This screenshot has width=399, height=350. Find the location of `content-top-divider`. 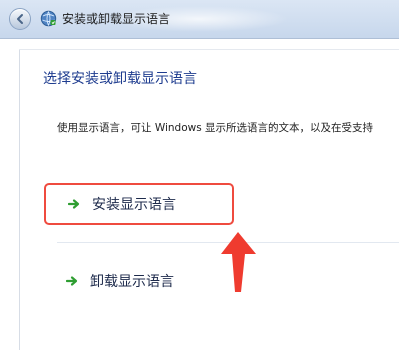

content-top-divider is located at coordinates (209, 49).